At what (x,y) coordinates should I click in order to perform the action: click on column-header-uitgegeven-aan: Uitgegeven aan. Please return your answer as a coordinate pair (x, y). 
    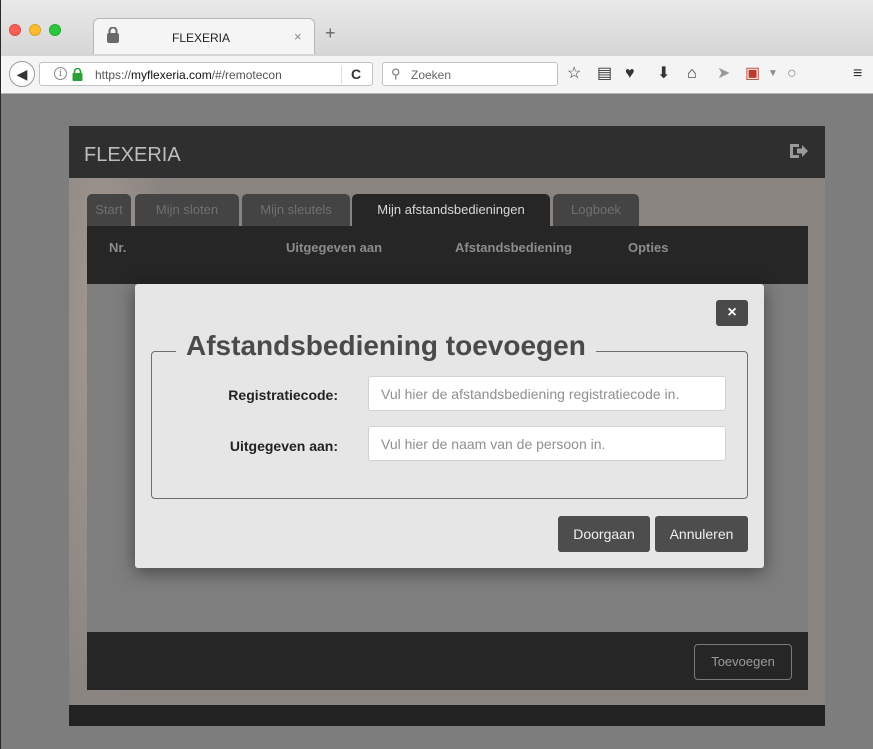
    Looking at the image, I should click on (334, 247).